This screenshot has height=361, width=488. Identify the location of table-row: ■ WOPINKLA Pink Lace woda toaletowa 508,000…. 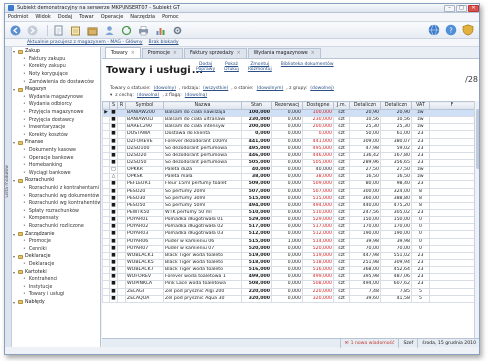
(288, 284).